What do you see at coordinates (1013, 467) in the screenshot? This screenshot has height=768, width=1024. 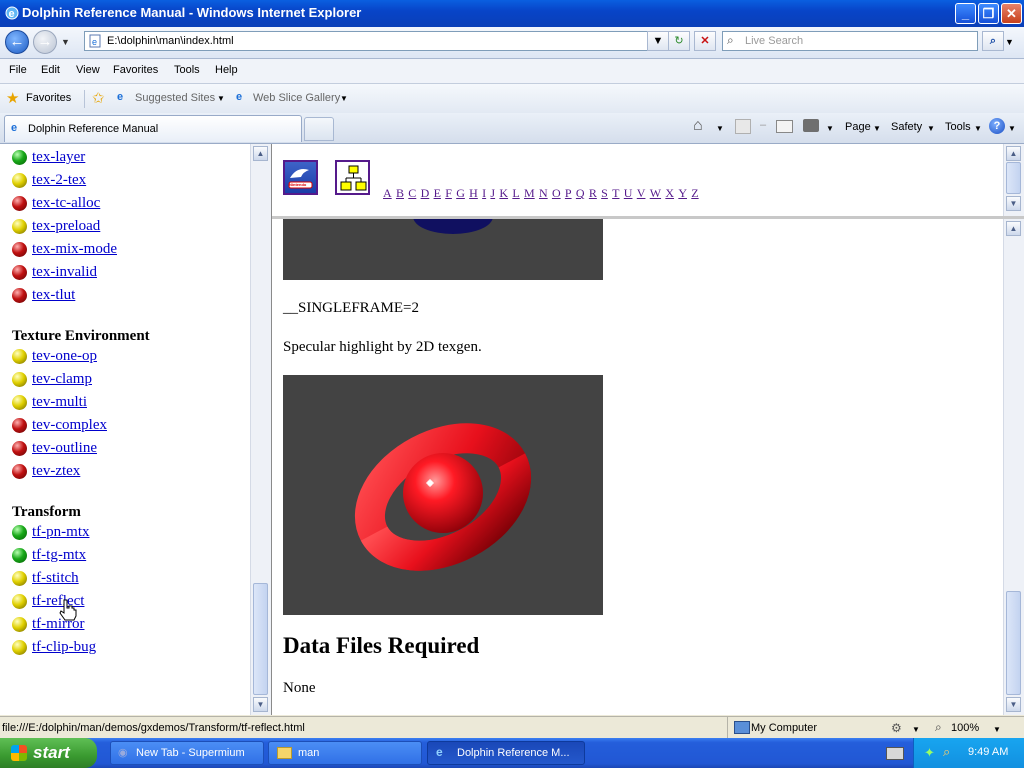 I see `main-frame-scrollbar: ▲ ▼` at bounding box center [1013, 467].